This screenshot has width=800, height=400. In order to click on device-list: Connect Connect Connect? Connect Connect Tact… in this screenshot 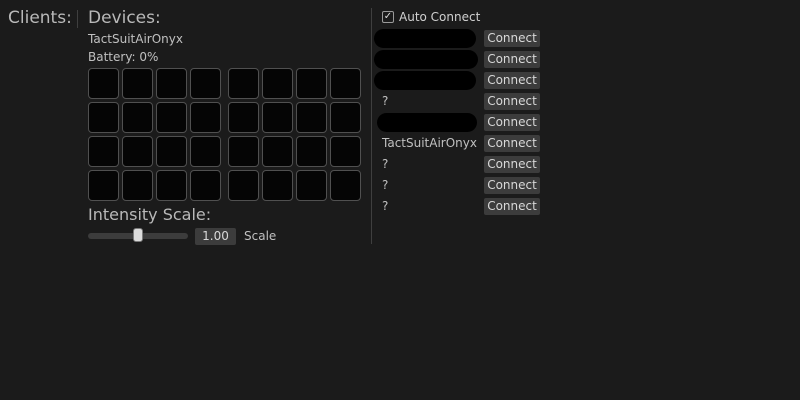, I will do `click(462, 122)`.